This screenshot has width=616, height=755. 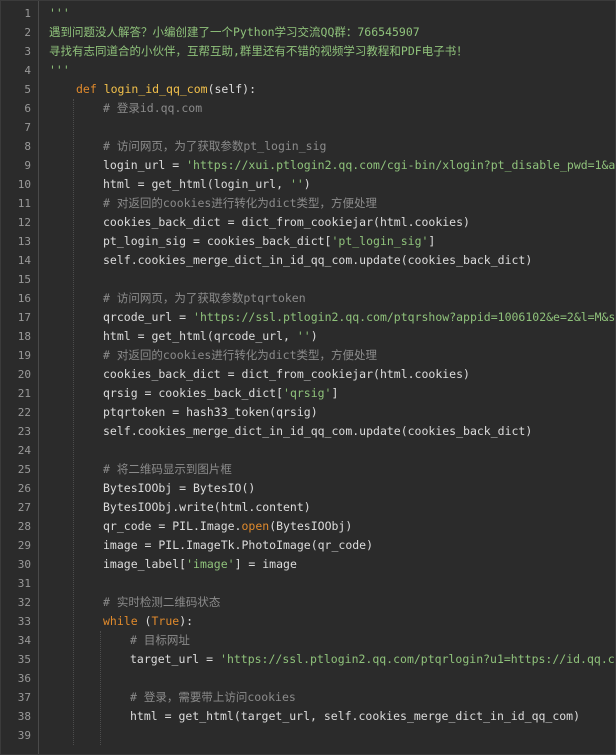 What do you see at coordinates (210, 564) in the screenshot?
I see `code-token: 'image'` at bounding box center [210, 564].